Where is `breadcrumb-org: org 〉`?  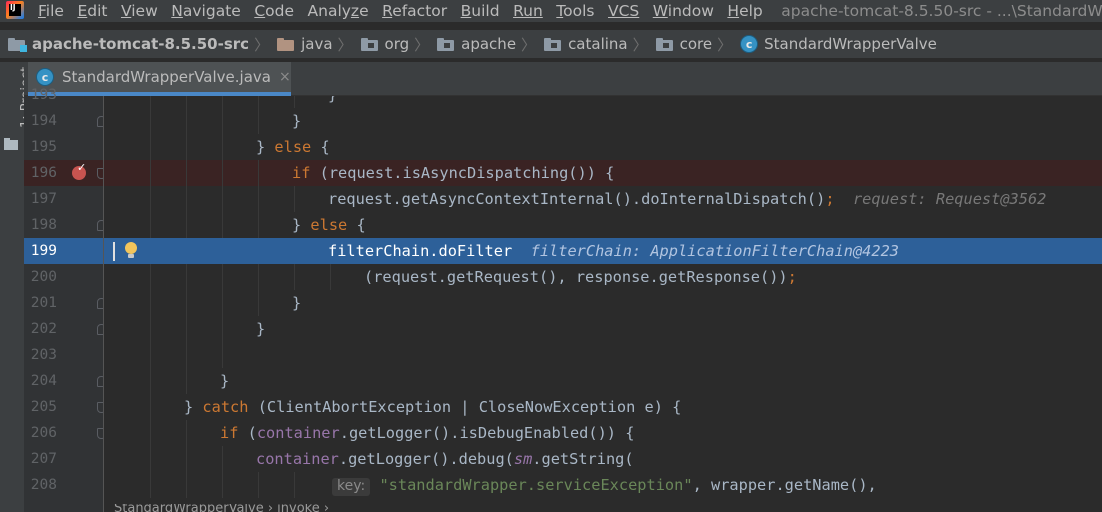 breadcrumb-org: org 〉 is located at coordinates (395, 44).